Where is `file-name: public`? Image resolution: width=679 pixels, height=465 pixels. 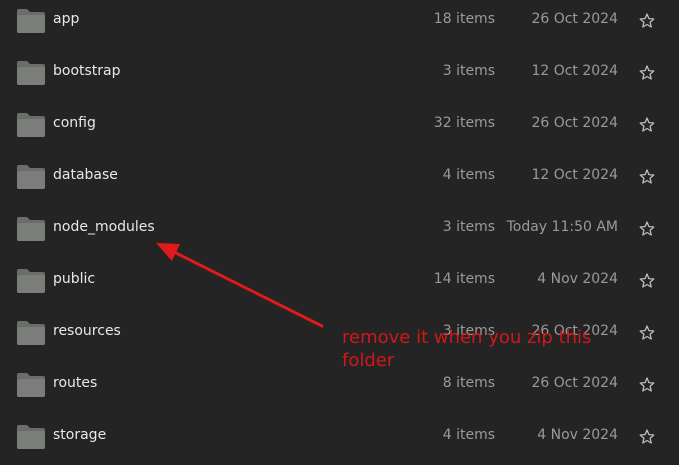 file-name: public is located at coordinates (74, 279).